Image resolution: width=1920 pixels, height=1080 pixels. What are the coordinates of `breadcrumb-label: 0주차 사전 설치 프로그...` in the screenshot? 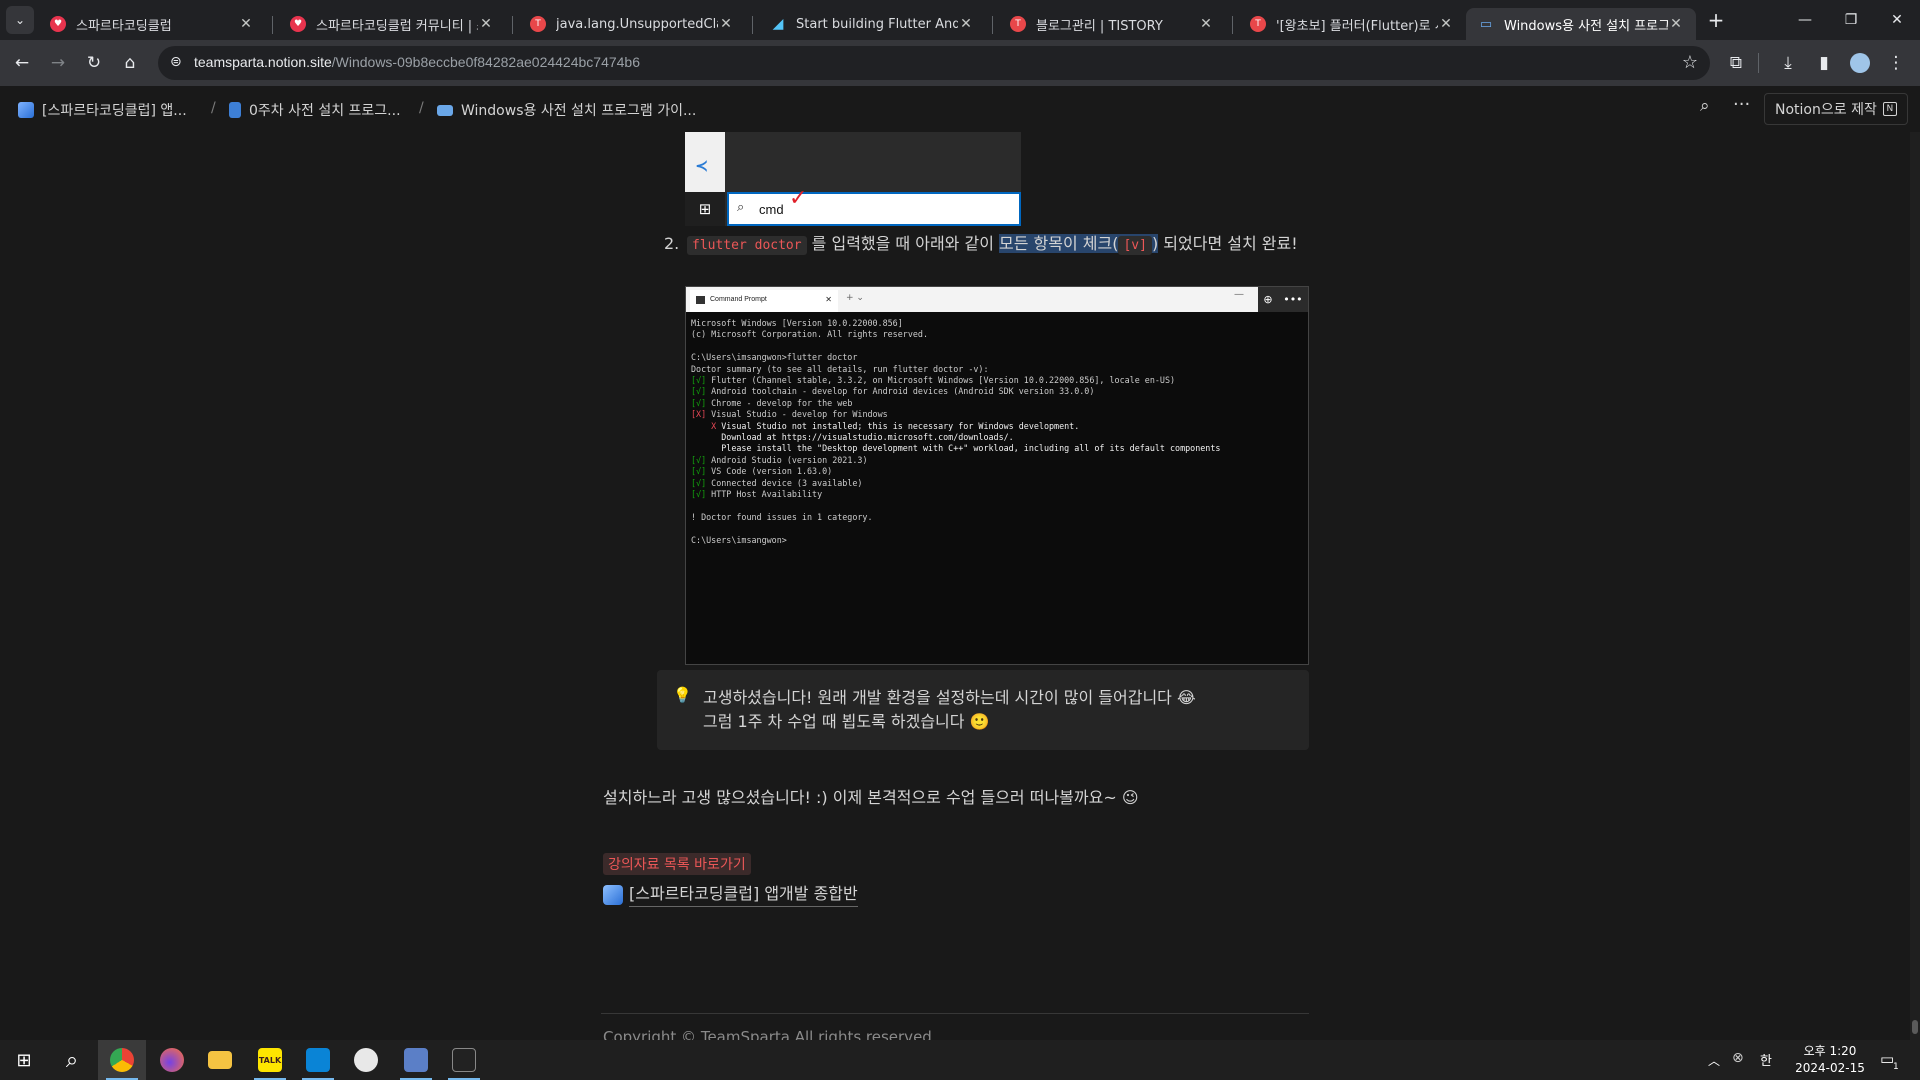 It's located at (325, 111).